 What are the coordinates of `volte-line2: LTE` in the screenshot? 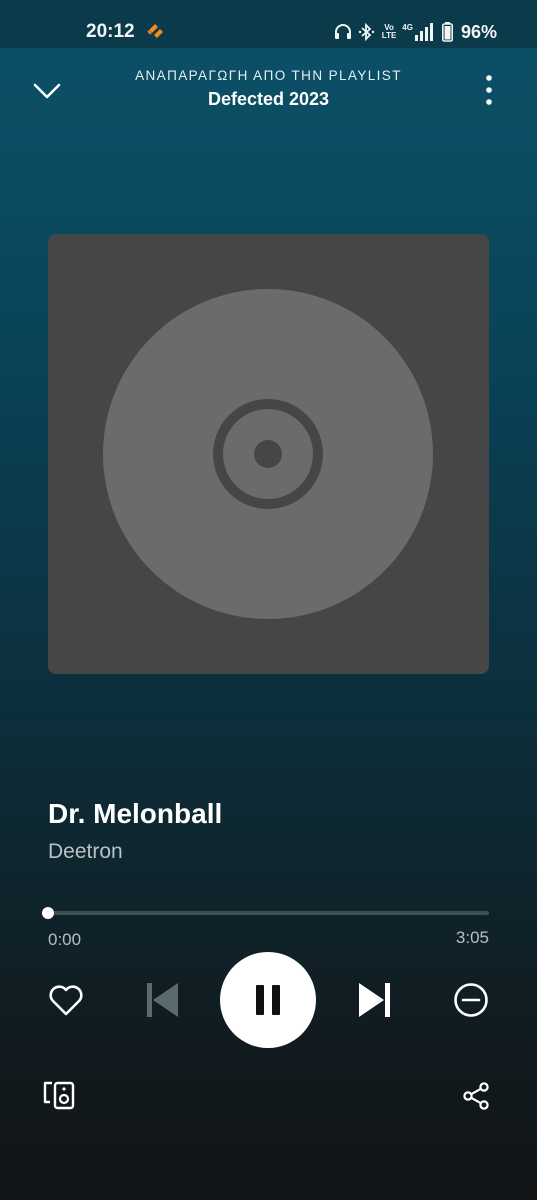 It's located at (389, 35).